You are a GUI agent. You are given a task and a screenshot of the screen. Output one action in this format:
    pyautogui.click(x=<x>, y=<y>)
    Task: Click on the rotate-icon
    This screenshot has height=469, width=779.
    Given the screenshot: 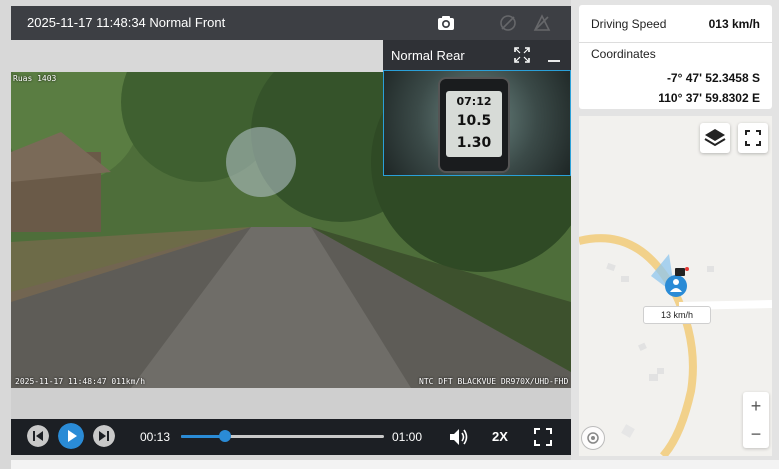 What is the action you would take?
    pyautogui.click(x=508, y=23)
    